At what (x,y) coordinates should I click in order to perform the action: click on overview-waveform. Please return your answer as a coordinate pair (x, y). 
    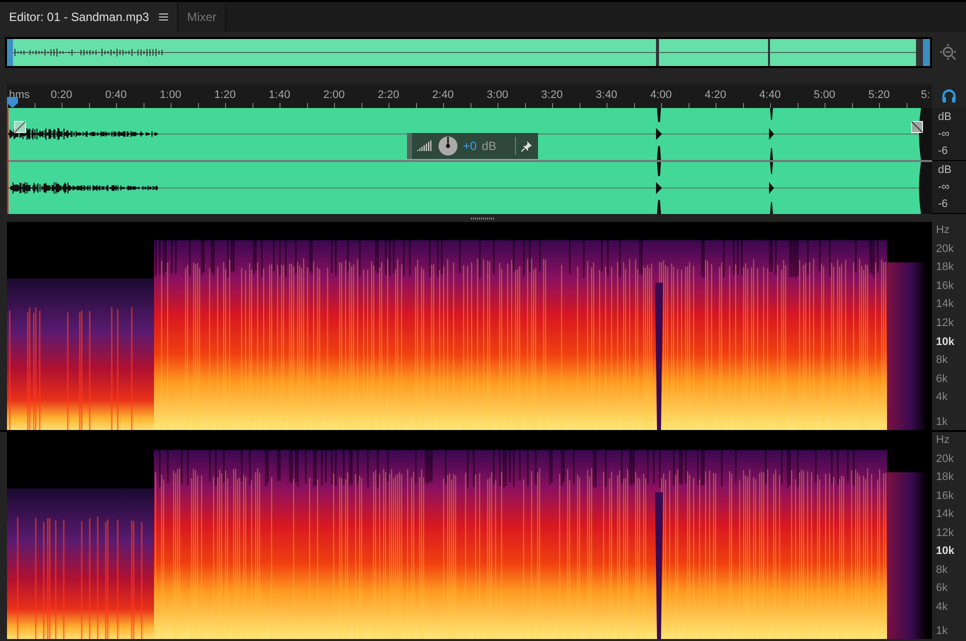
    Looking at the image, I should click on (468, 52).